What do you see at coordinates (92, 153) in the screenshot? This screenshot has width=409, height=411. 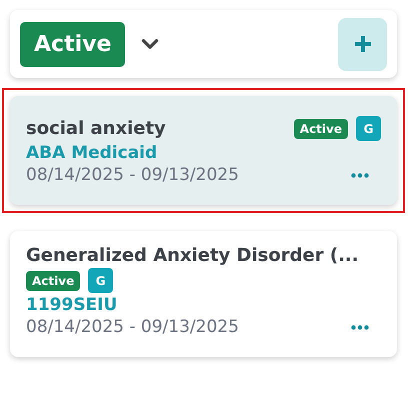 I see `payer-name: ABA Medicaid` at bounding box center [92, 153].